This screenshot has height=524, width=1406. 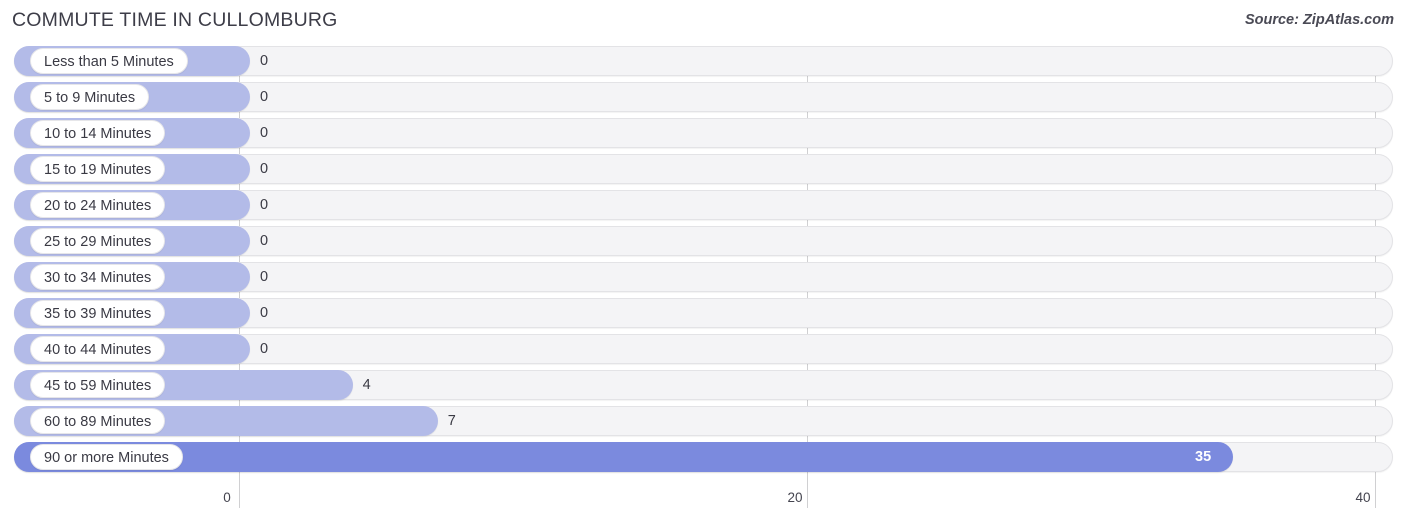 What do you see at coordinates (703, 313) in the screenshot?
I see `bar-row: 35 to 39 Minutes 0` at bounding box center [703, 313].